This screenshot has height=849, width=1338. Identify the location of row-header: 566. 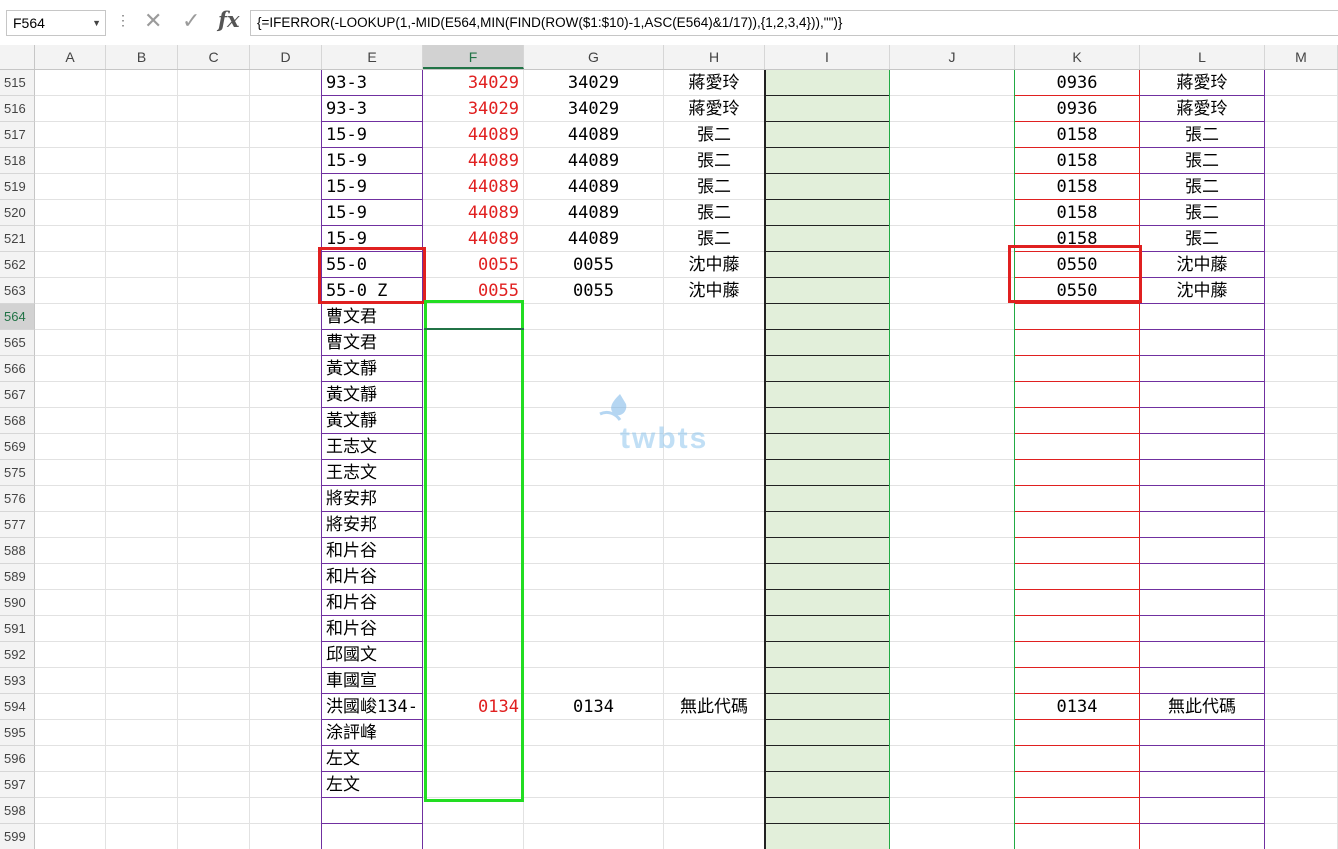
(17, 369).